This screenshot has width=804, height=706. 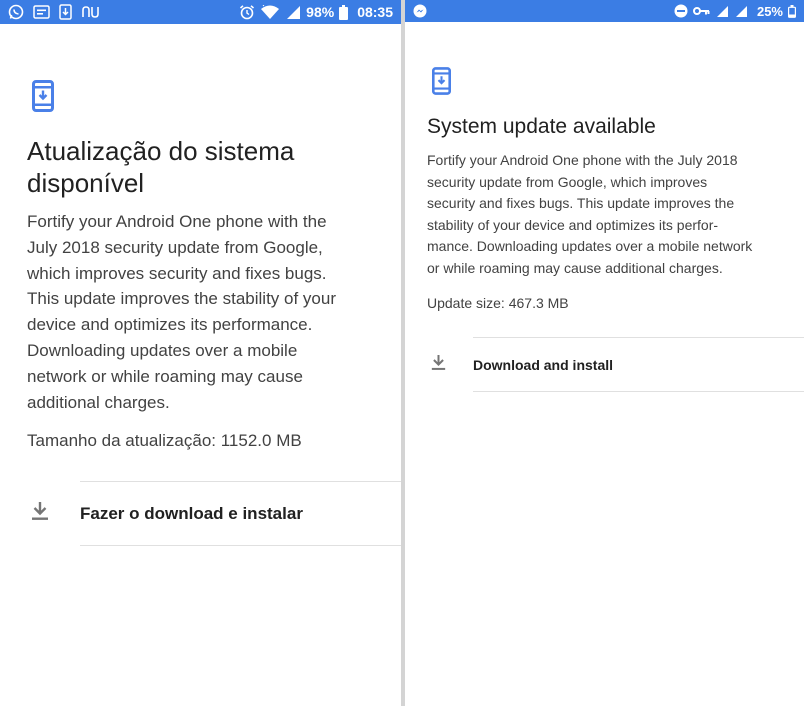 I want to click on download-install-button: Download and install, so click(x=604, y=364).